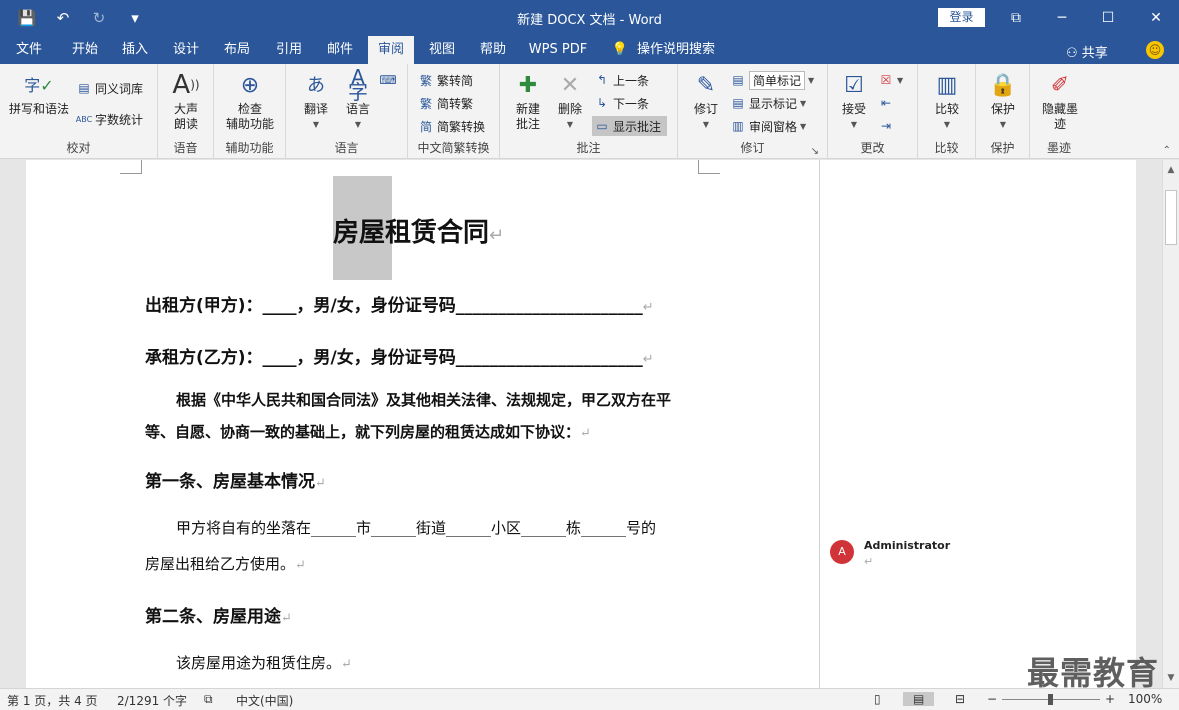 Image resolution: width=1179 pixels, height=710 pixels. What do you see at coordinates (186, 50) in the screenshot?
I see `tab-design: 设计` at bounding box center [186, 50].